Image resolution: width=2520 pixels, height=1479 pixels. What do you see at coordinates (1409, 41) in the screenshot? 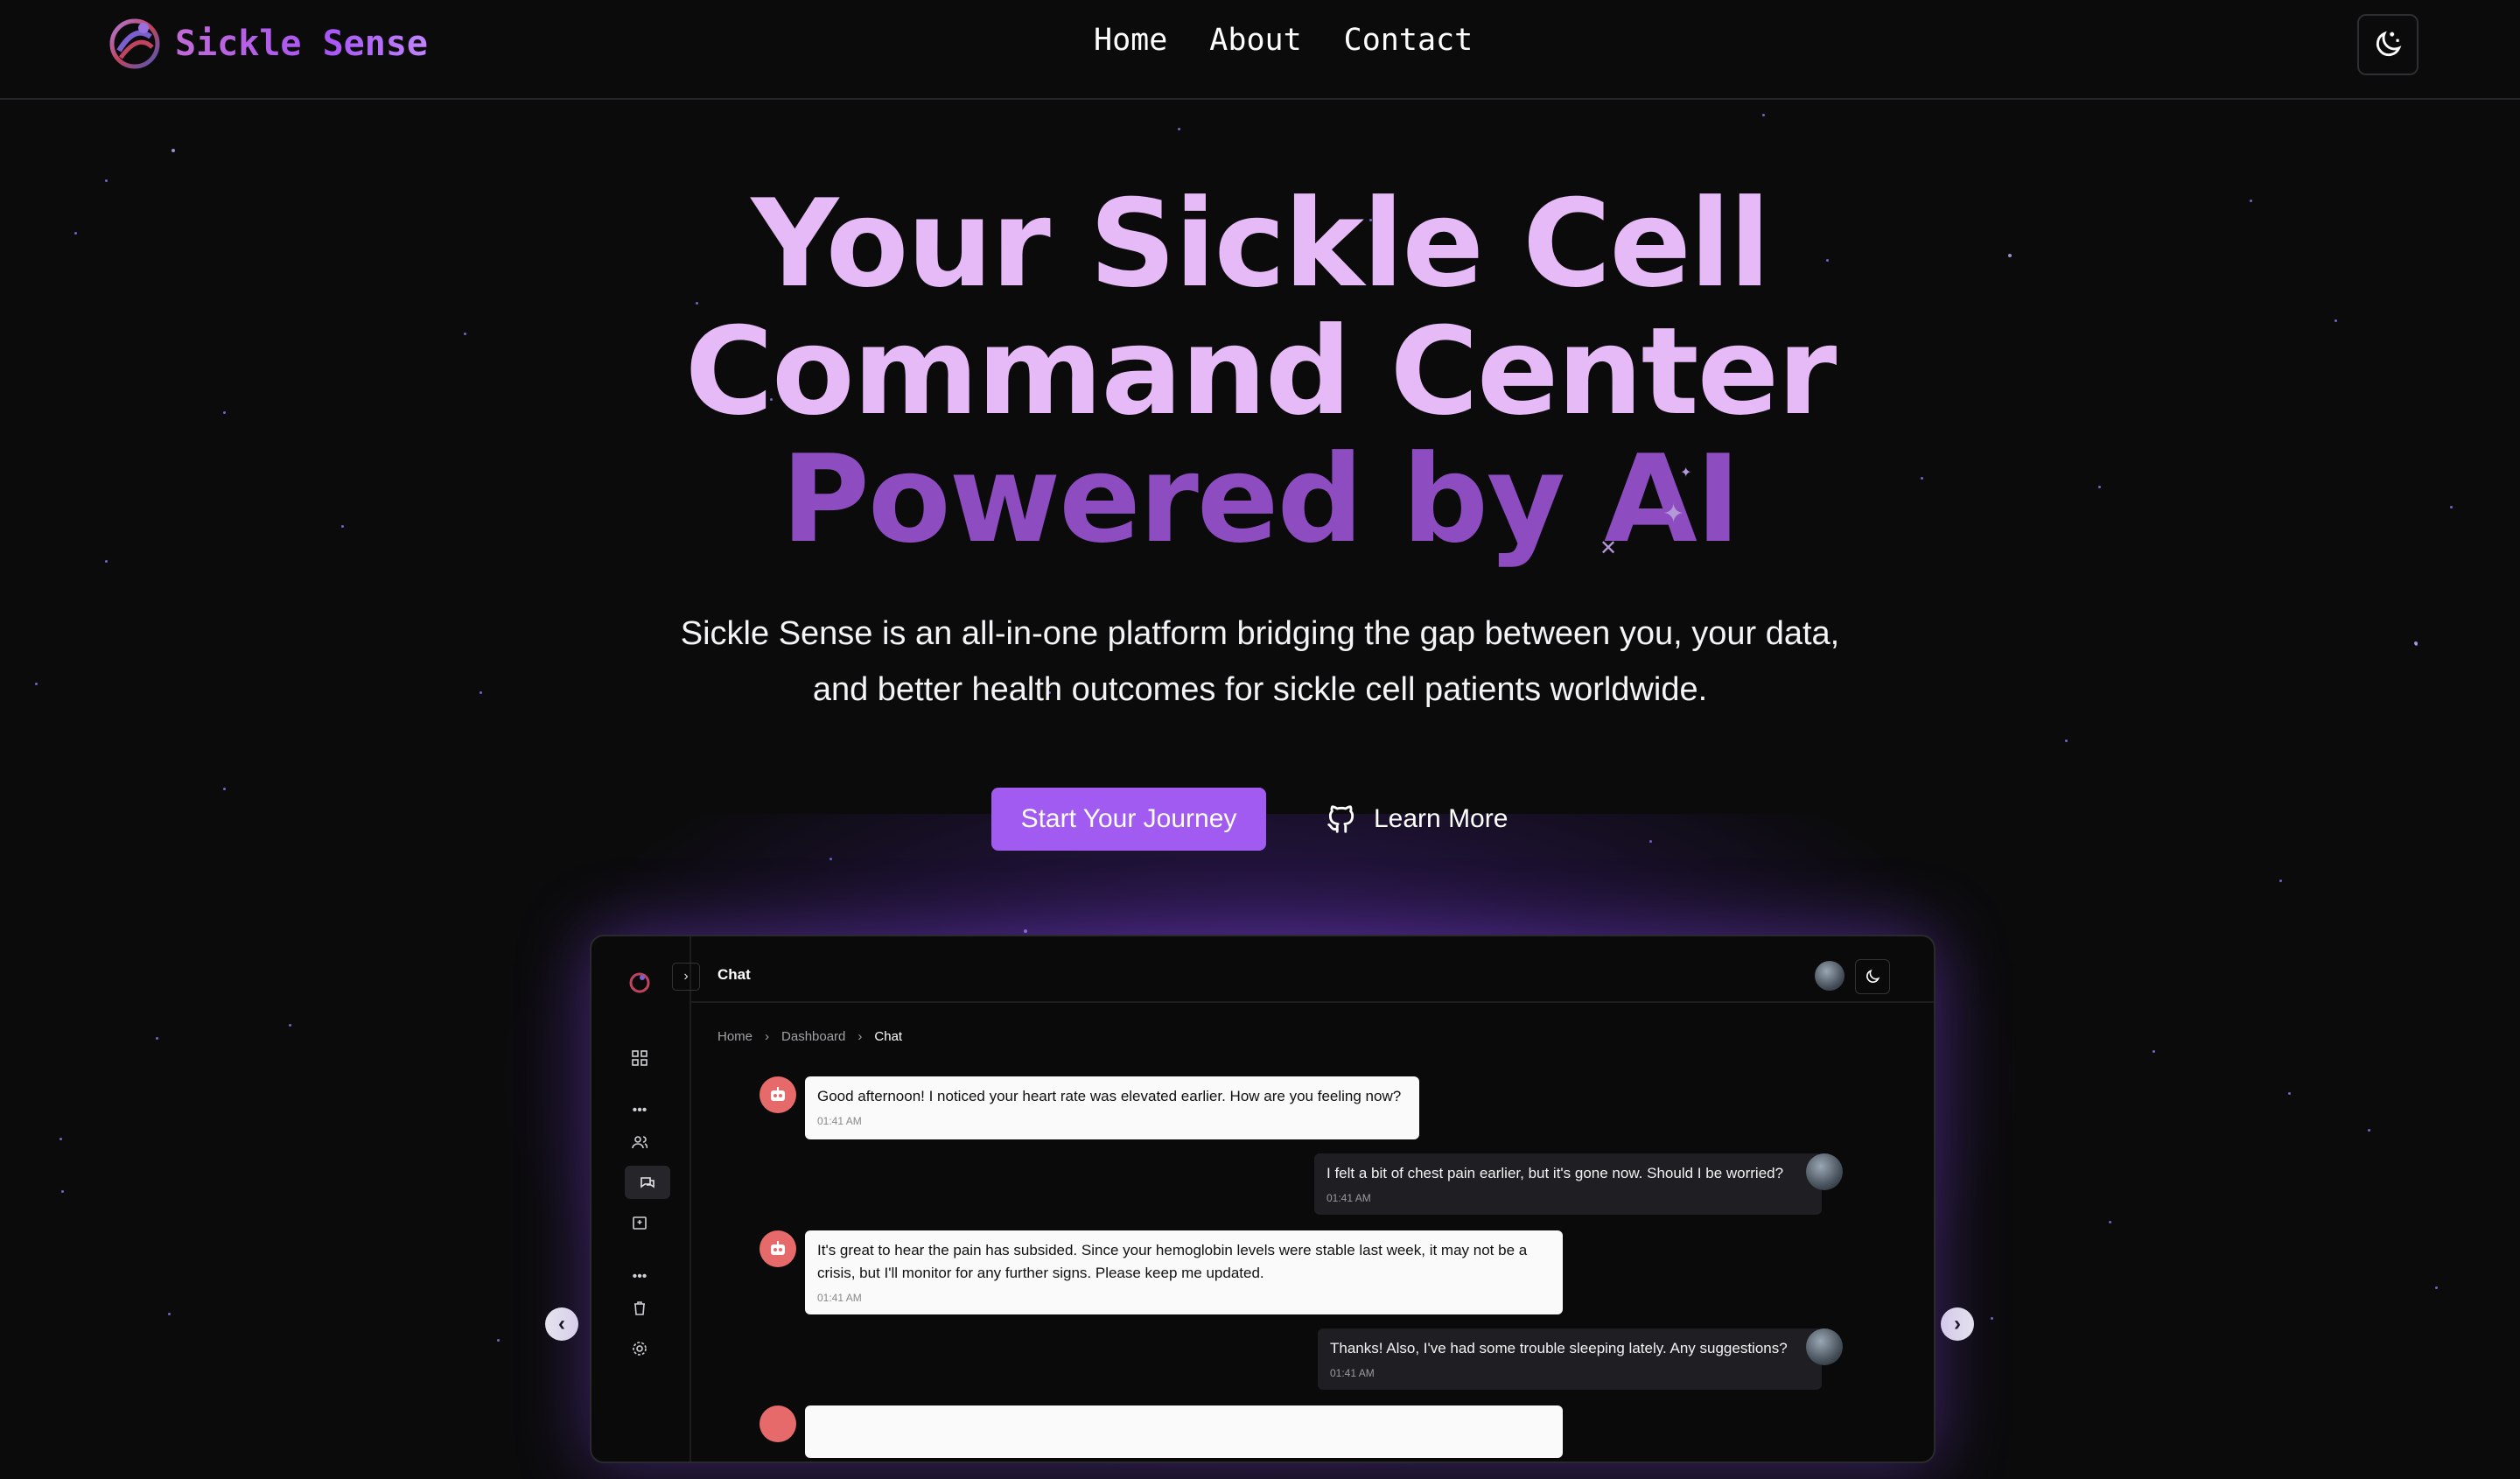
I see `nav-contact: Contact` at bounding box center [1409, 41].